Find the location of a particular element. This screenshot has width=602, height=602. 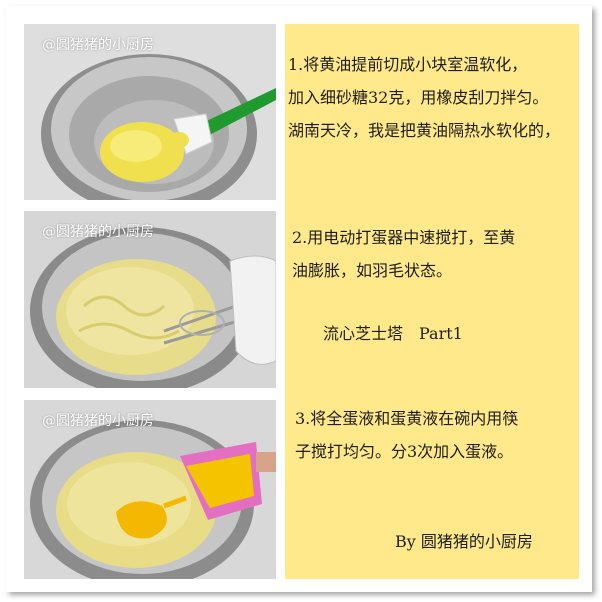

photo-step-3: @圆猪猪的小厨房 is located at coordinates (150, 489).